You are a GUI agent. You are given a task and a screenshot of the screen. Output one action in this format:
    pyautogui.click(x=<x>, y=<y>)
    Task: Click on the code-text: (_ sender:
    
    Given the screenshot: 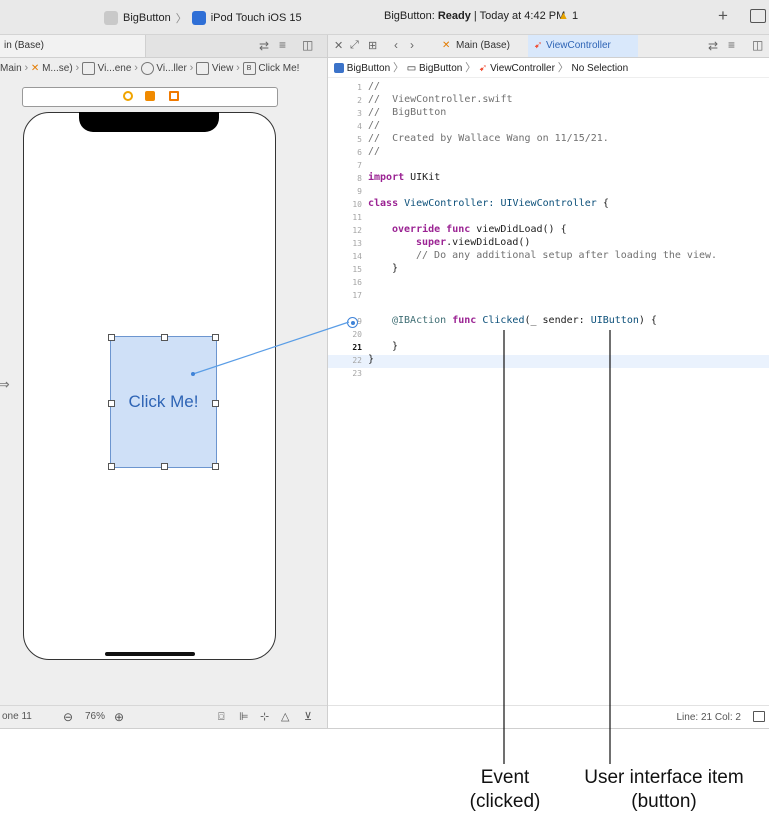 What is the action you would take?
    pyautogui.click(x=554, y=320)
    